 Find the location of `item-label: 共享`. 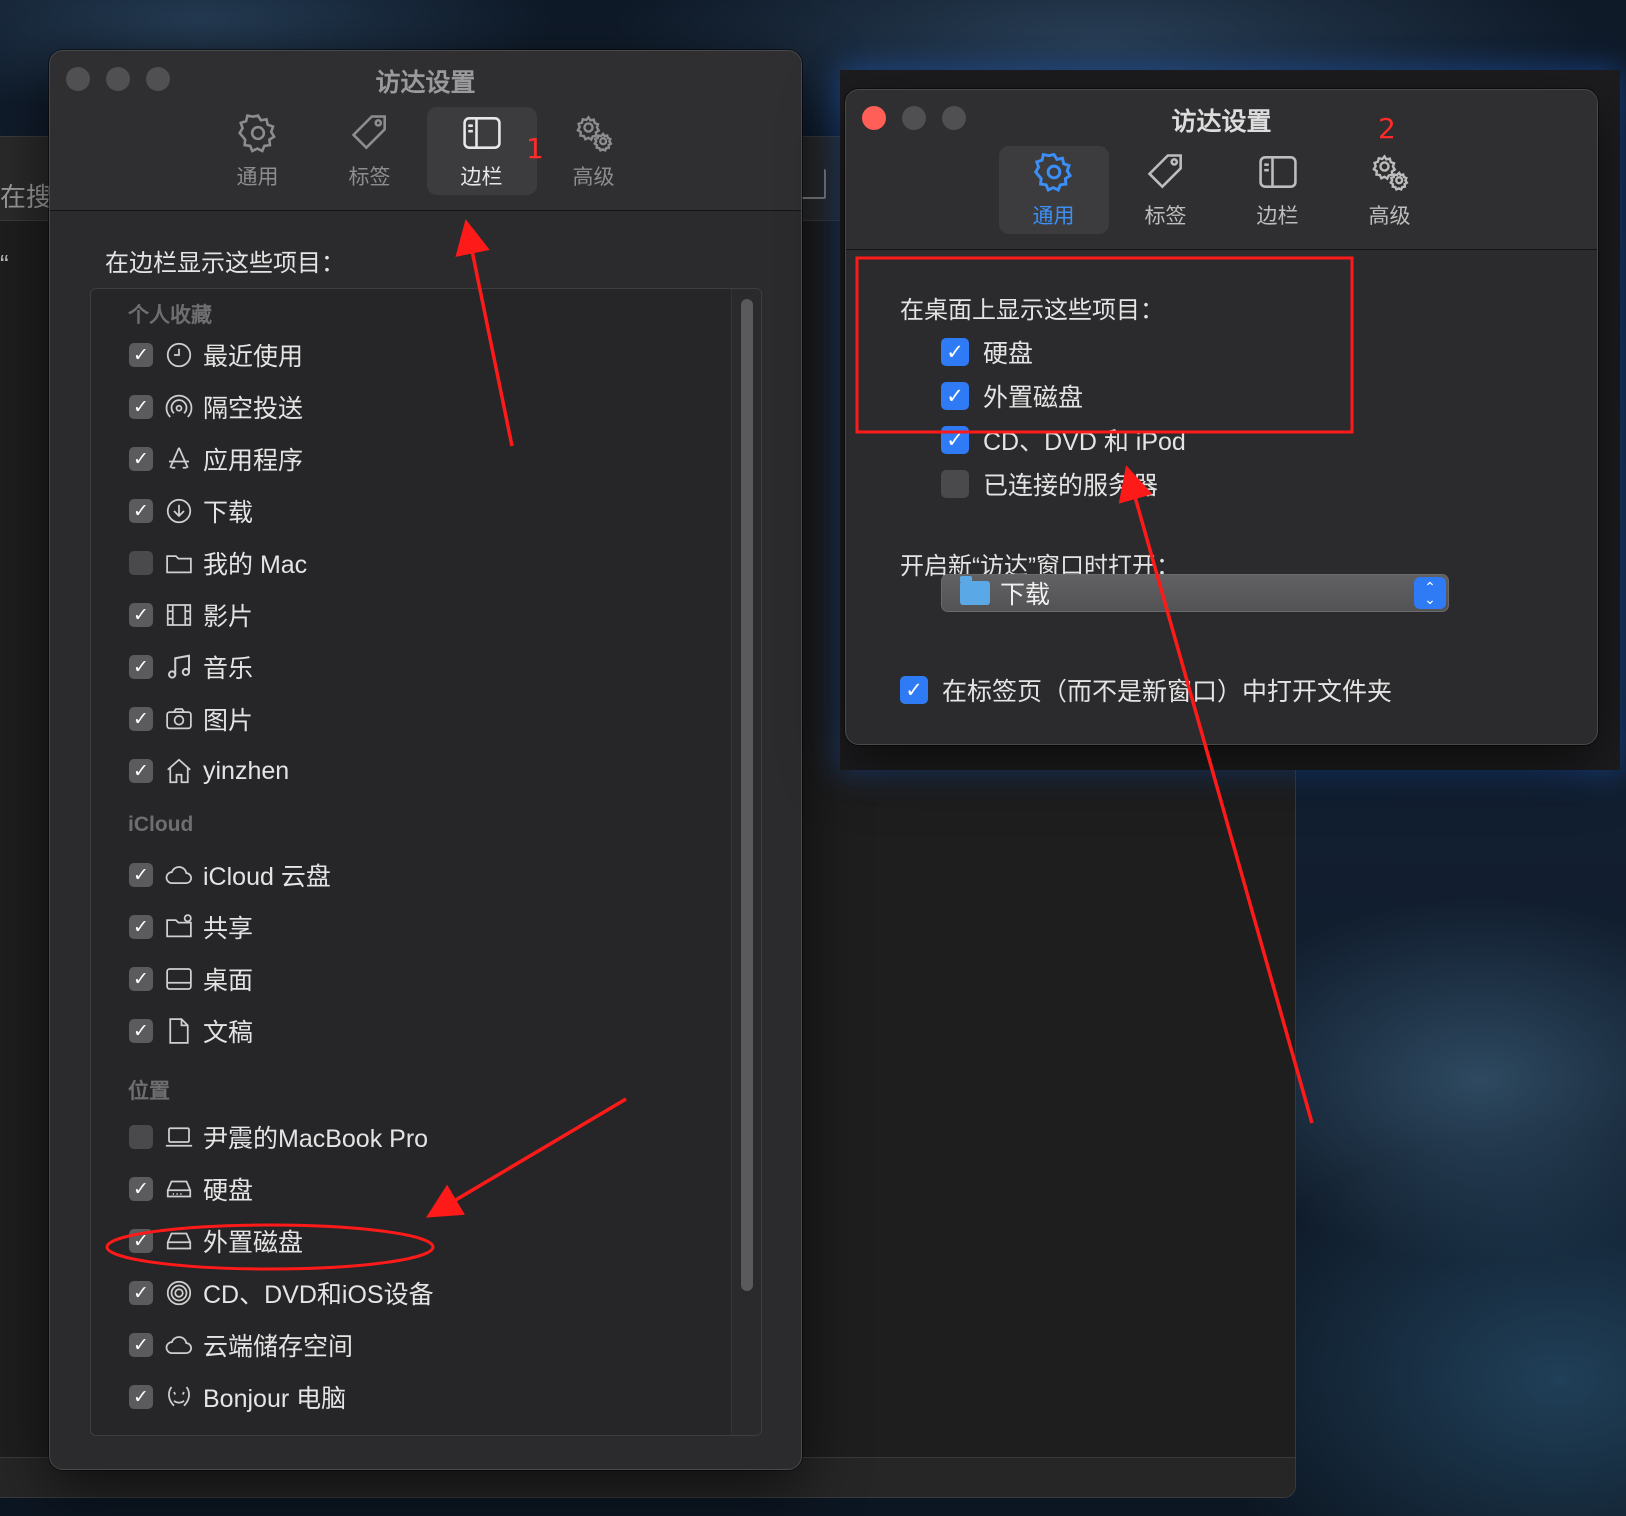

item-label: 共享 is located at coordinates (228, 929).